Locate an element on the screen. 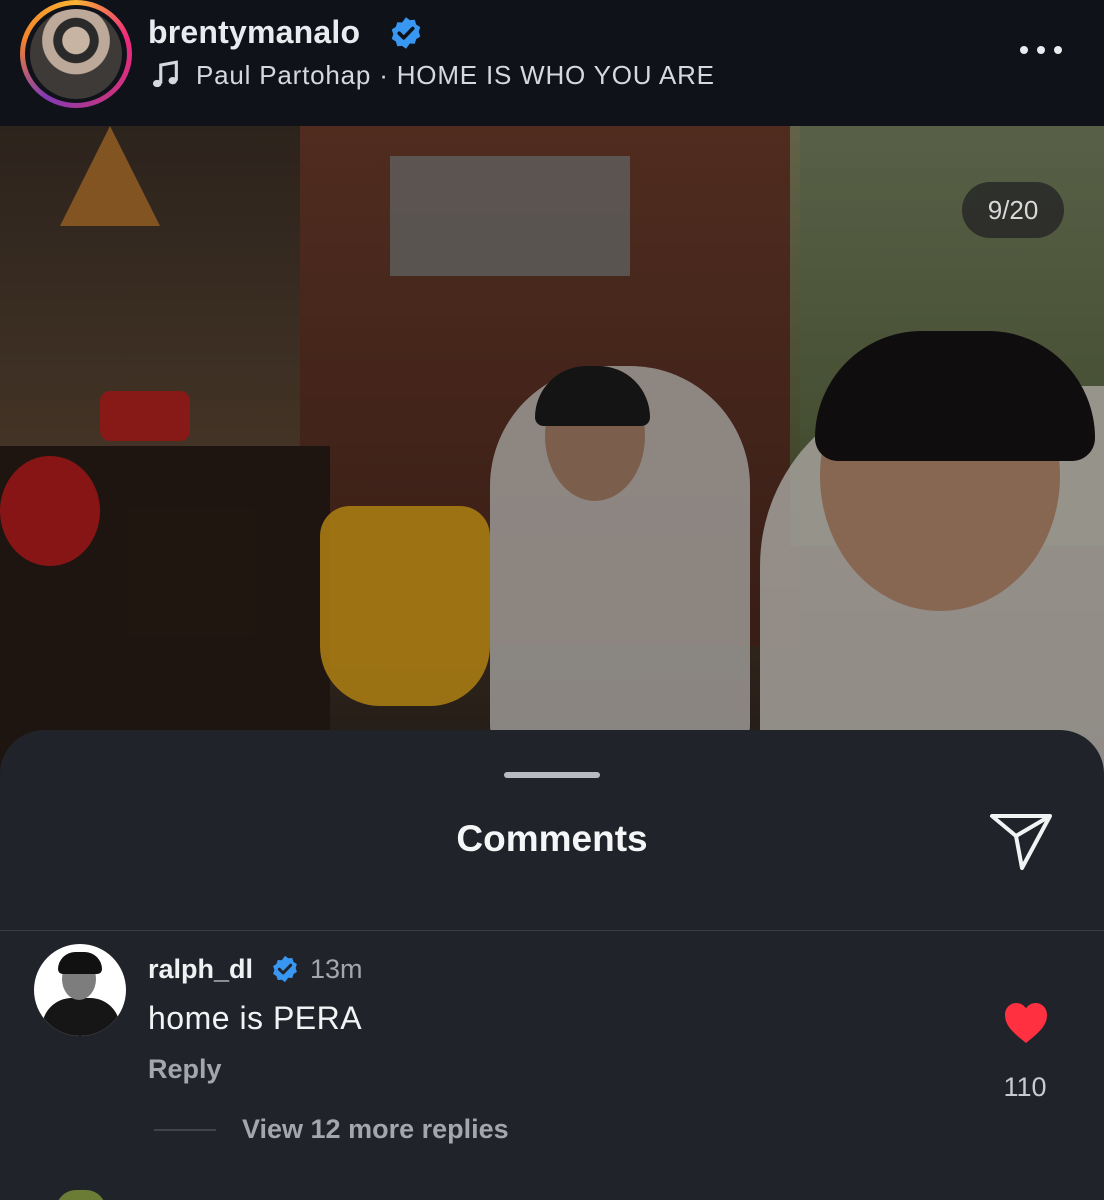 The width and height of the screenshot is (1104, 1200). audio-track: Paul Partohap · HOME IS WHO YOU ARE is located at coordinates (455, 75).